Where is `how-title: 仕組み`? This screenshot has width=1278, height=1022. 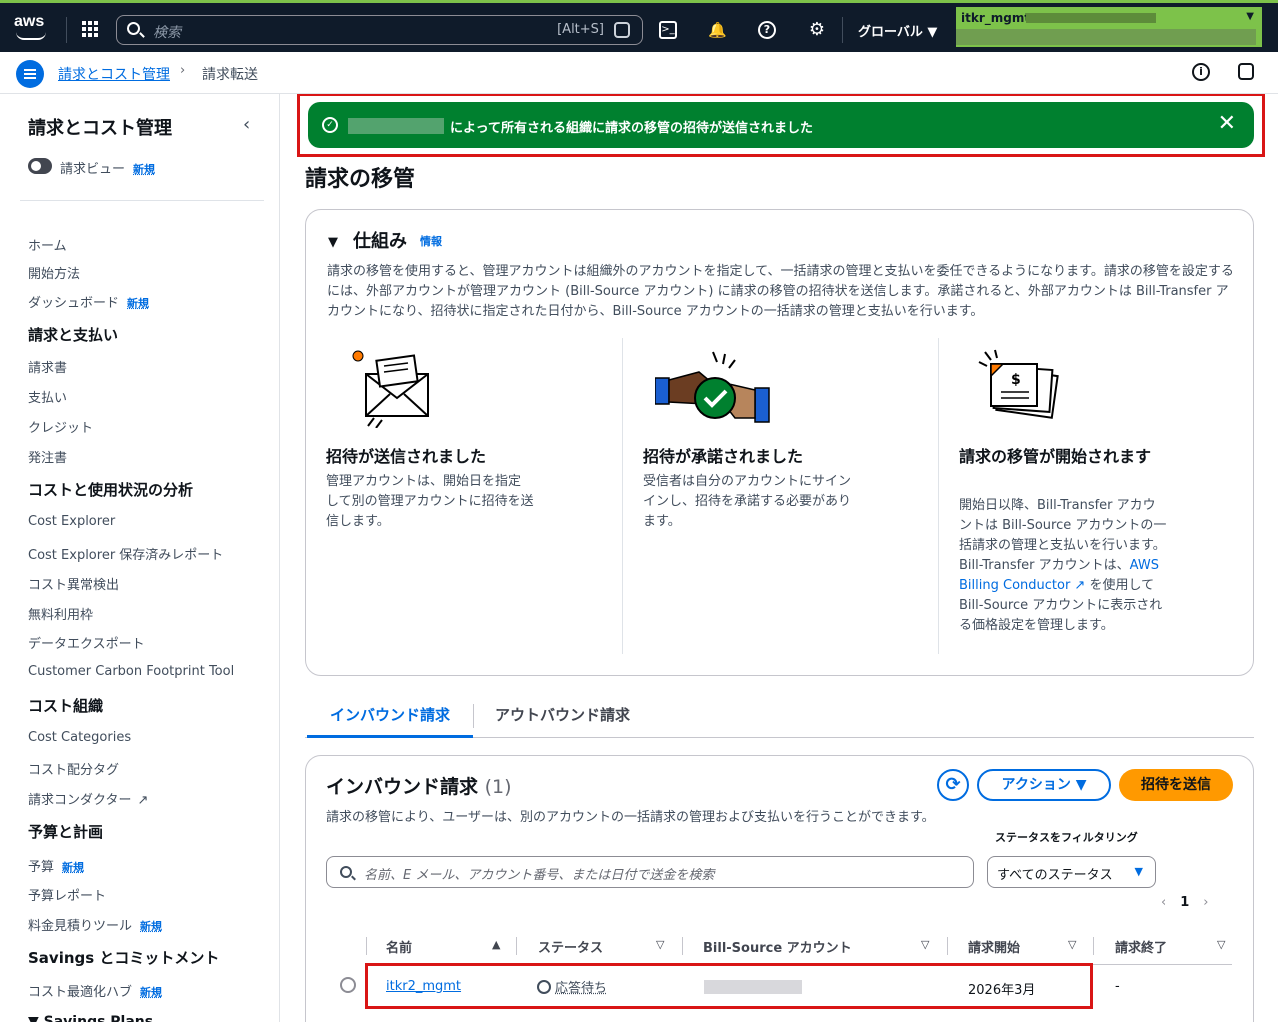 how-title: 仕組み is located at coordinates (380, 240).